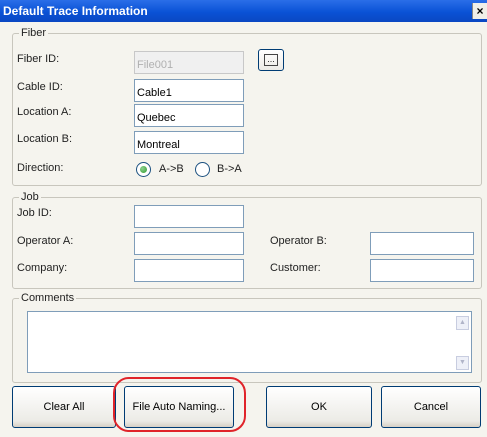 The height and width of the screenshot is (437, 487). I want to click on fiber-id-field: File001, so click(189, 62).